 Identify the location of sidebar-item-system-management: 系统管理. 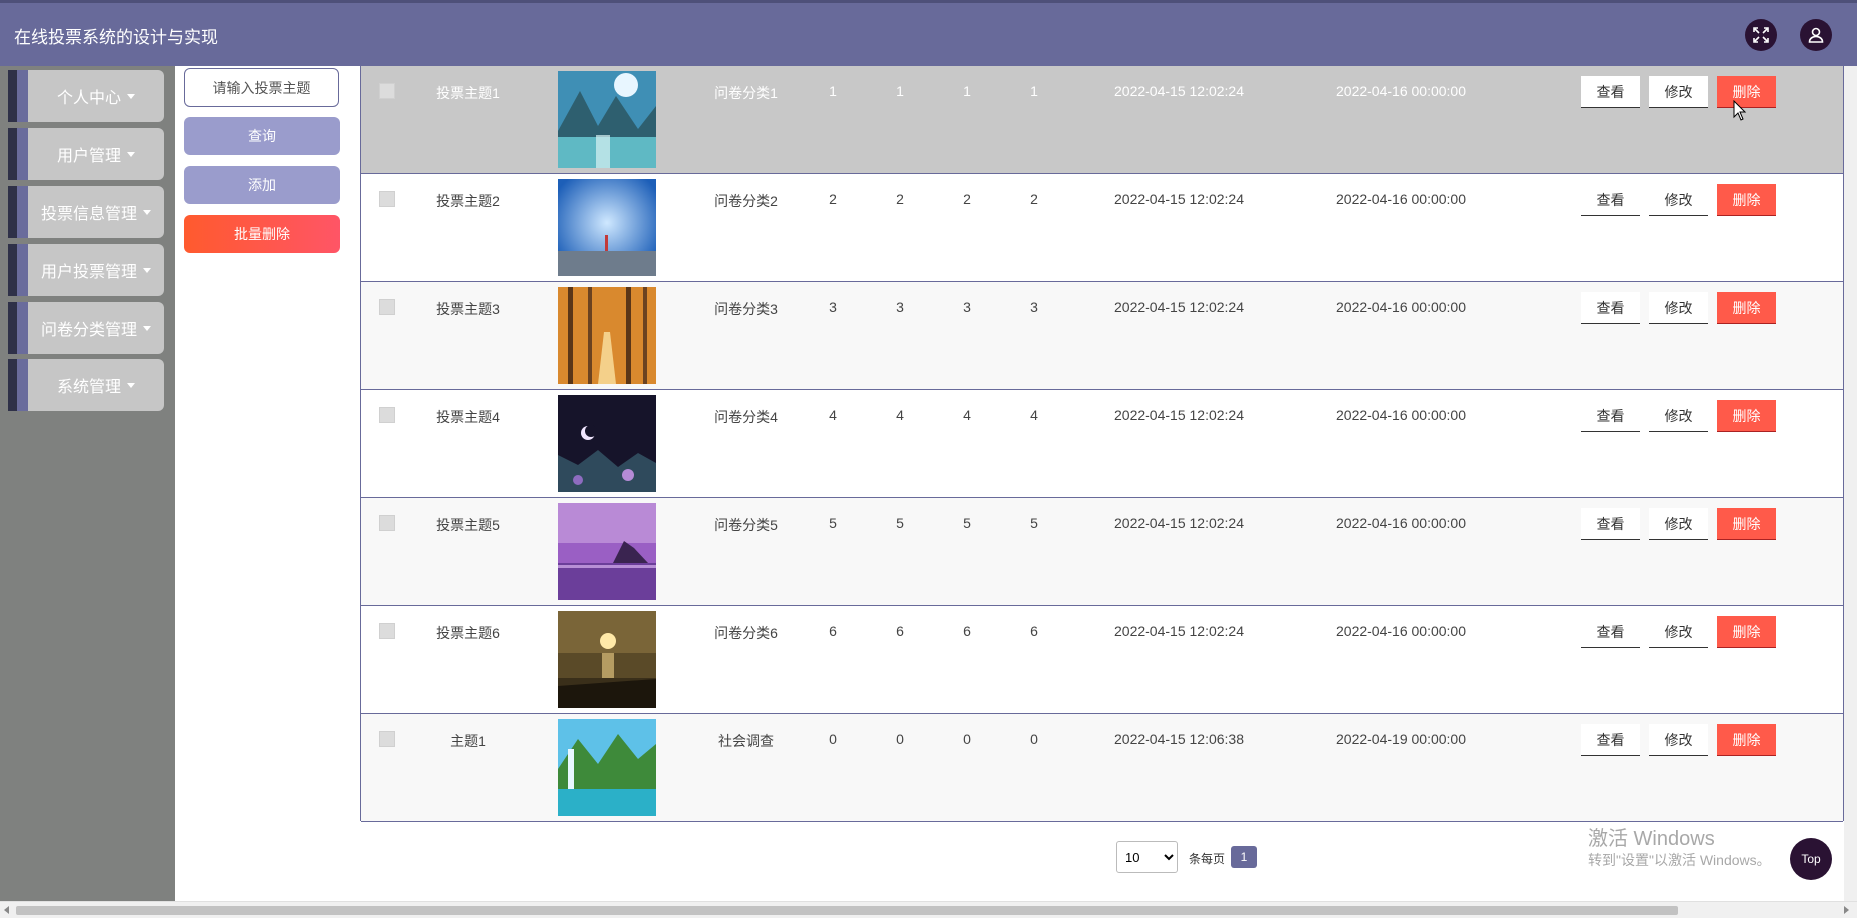
(86, 385).